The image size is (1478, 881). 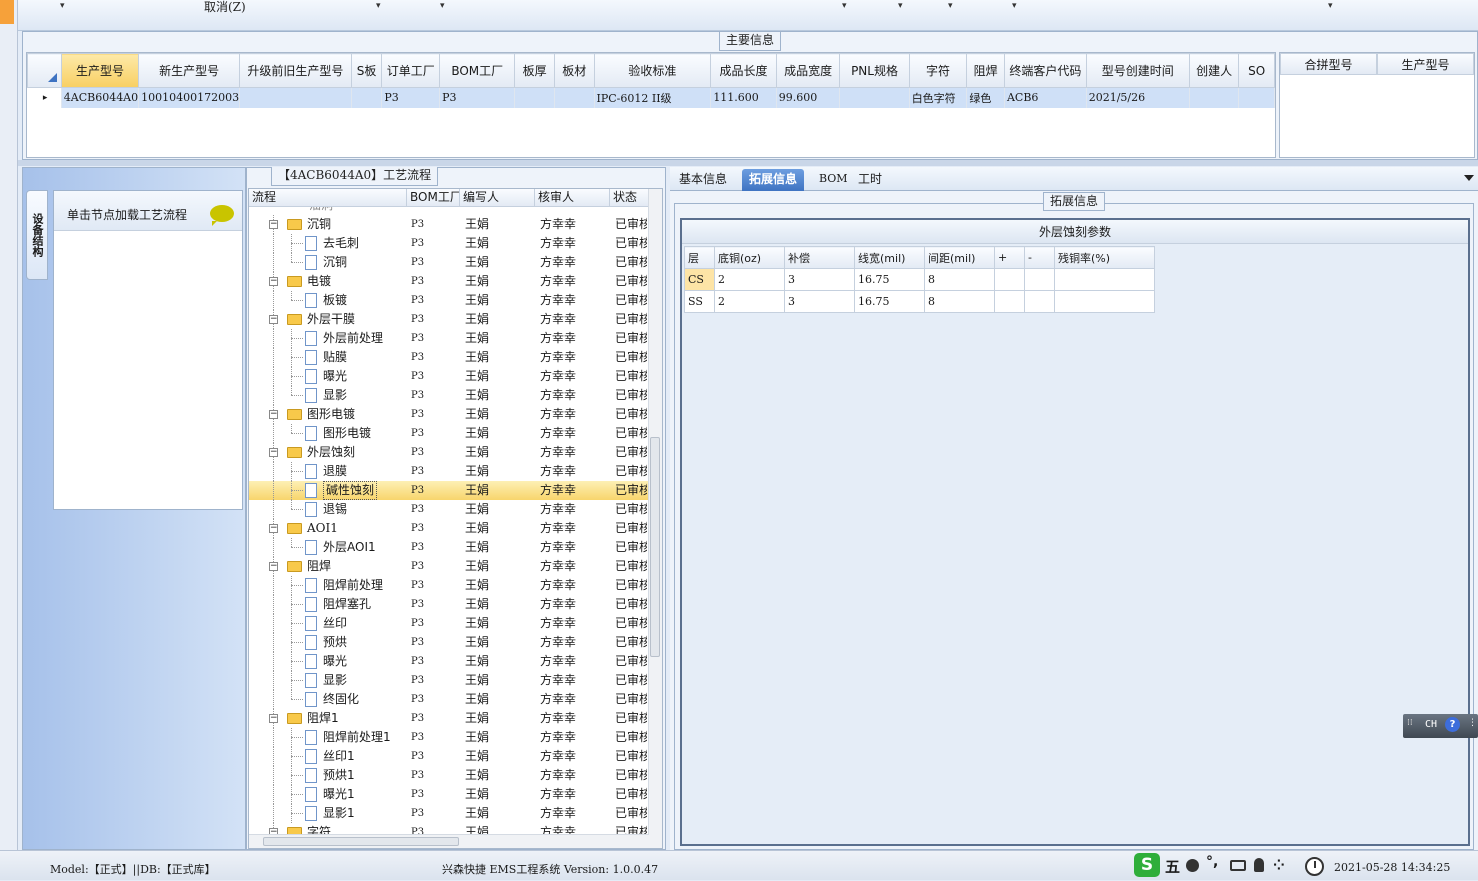 What do you see at coordinates (455, 509) in the screenshot?
I see `flow-tree-row: 退锡 P3 王娟 方幸幸 已审核` at bounding box center [455, 509].